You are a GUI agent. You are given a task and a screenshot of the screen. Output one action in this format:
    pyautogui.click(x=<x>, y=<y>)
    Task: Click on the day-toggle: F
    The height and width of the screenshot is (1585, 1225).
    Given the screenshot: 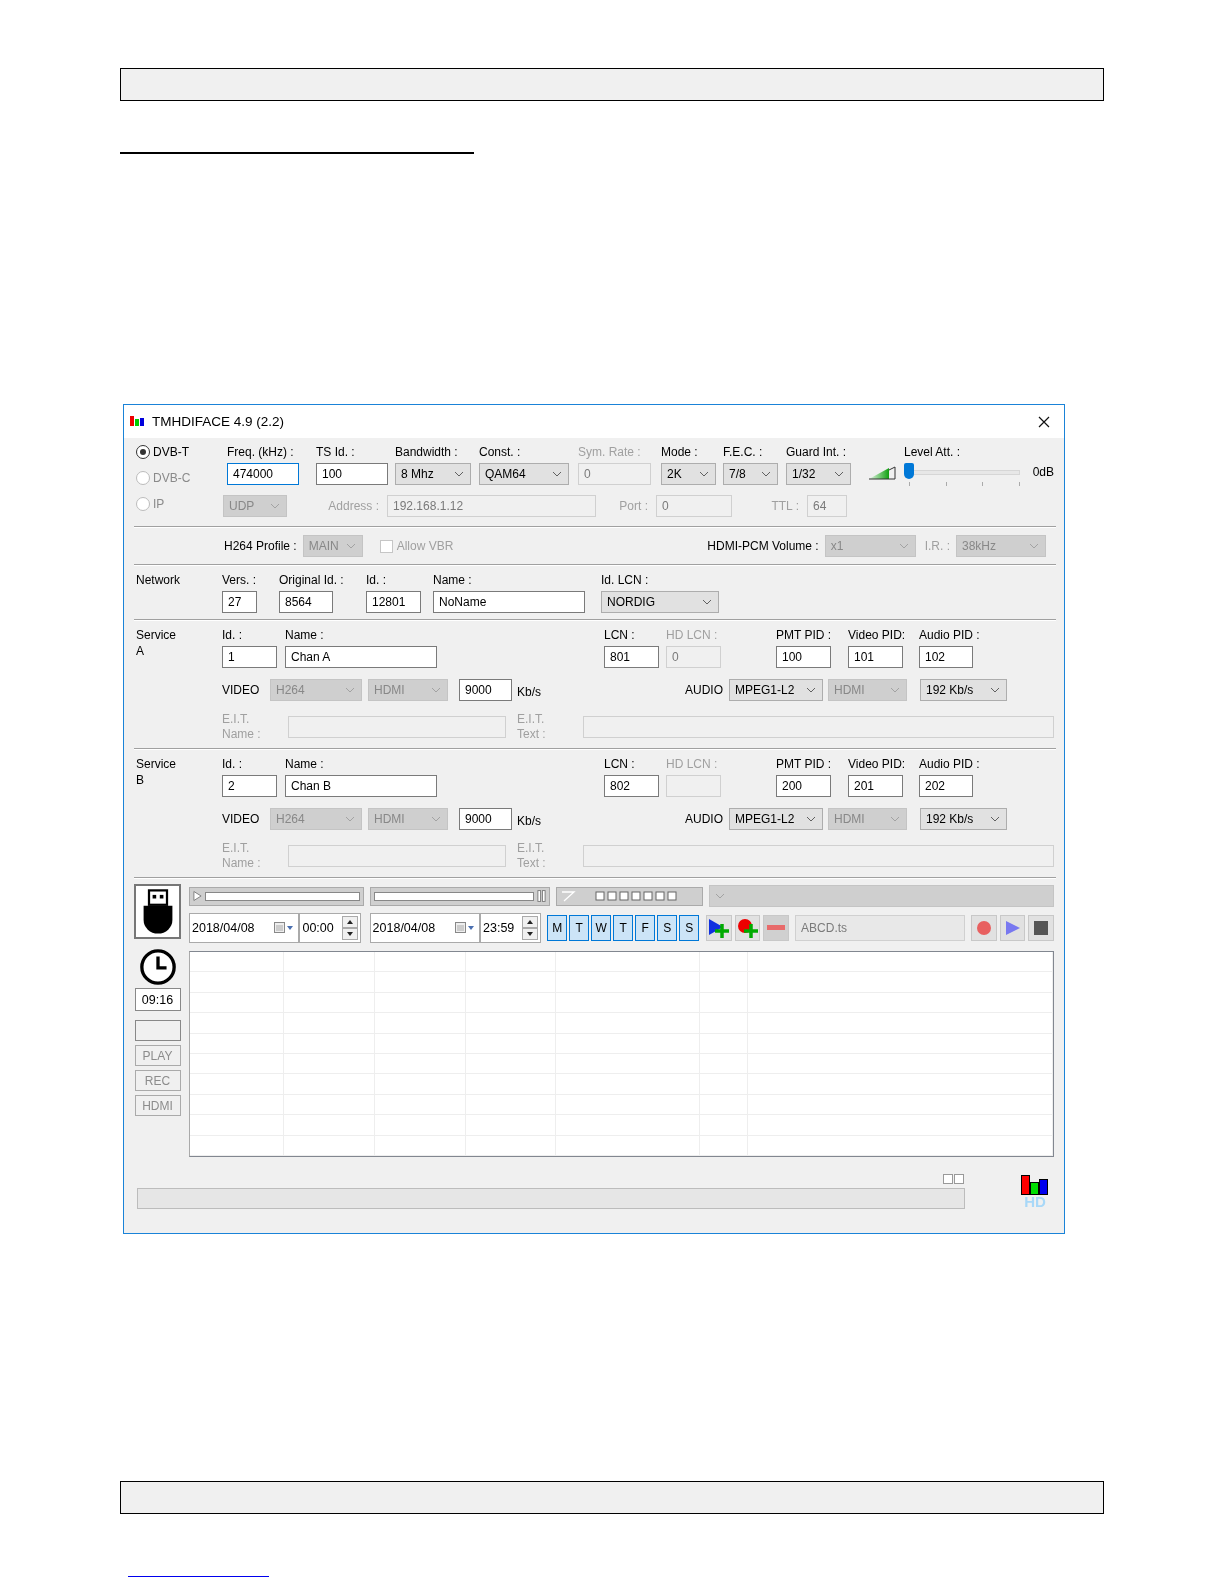 What is the action you would take?
    pyautogui.click(x=645, y=928)
    